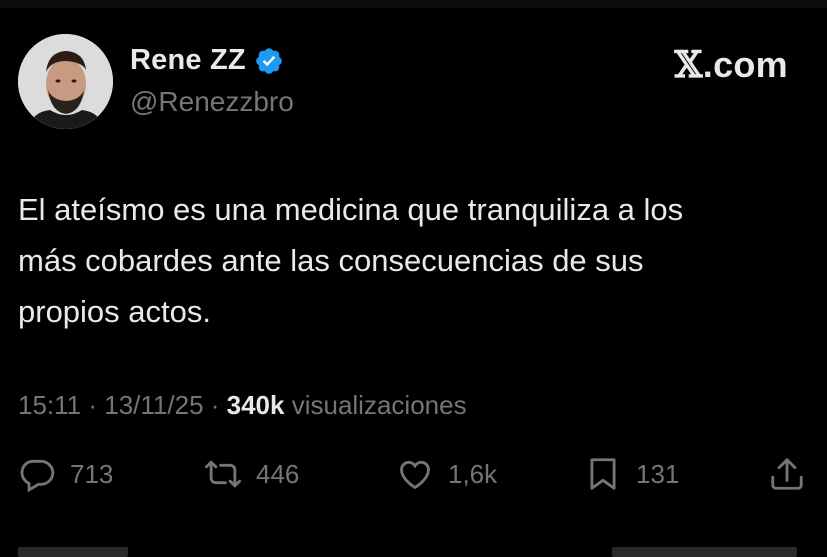 The height and width of the screenshot is (557, 827). I want to click on top-edge, so click(413, 4).